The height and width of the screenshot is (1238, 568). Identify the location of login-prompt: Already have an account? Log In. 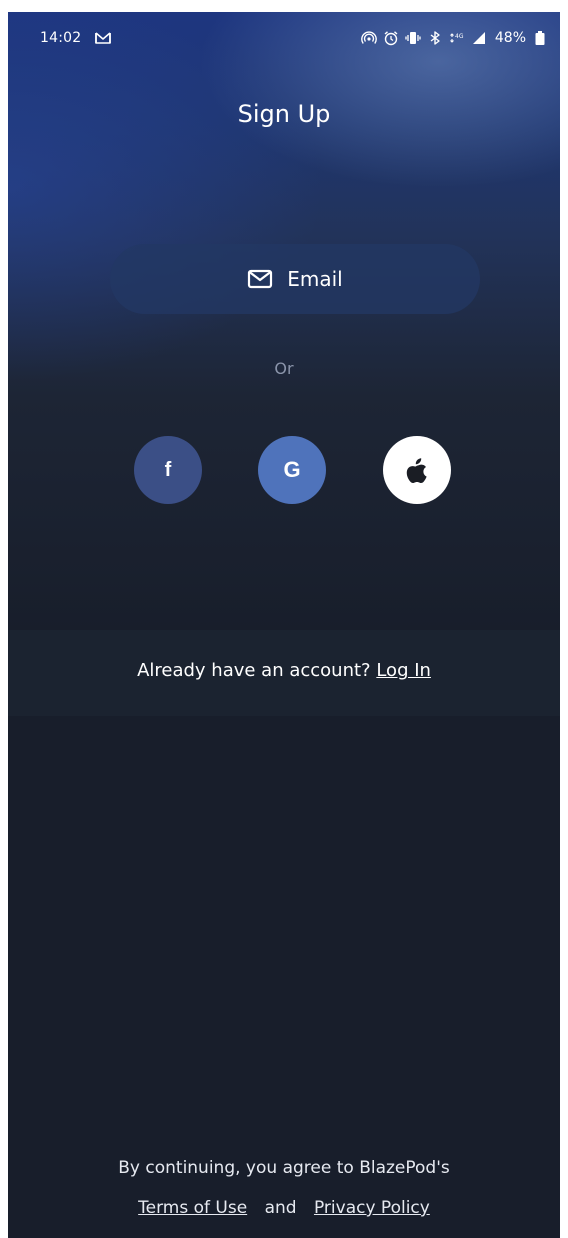
(284, 670).